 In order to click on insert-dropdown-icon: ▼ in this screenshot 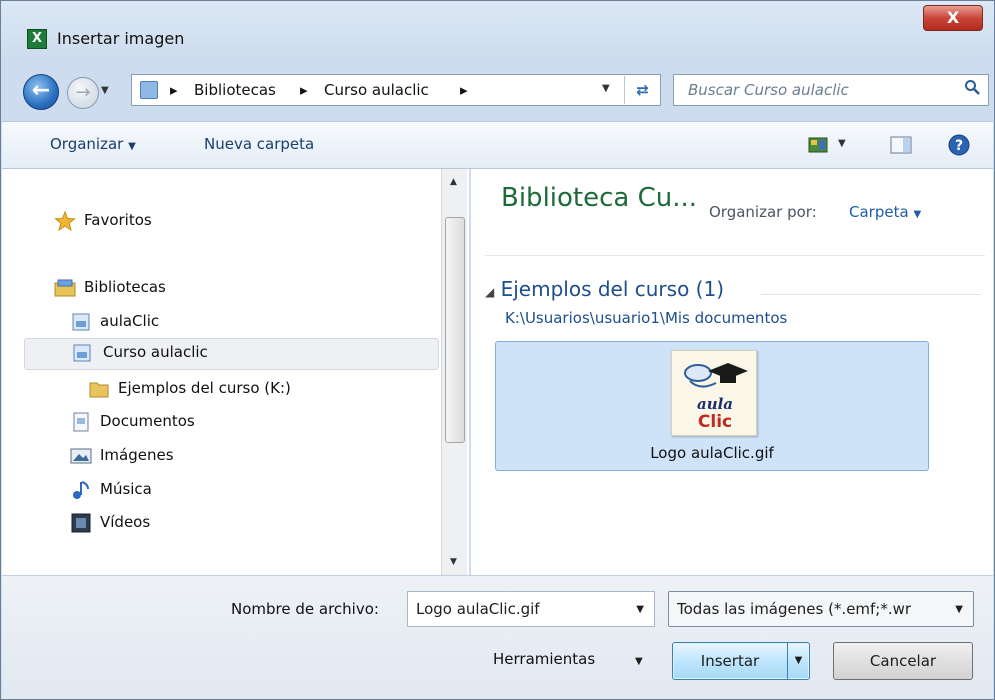, I will do `click(798, 661)`.